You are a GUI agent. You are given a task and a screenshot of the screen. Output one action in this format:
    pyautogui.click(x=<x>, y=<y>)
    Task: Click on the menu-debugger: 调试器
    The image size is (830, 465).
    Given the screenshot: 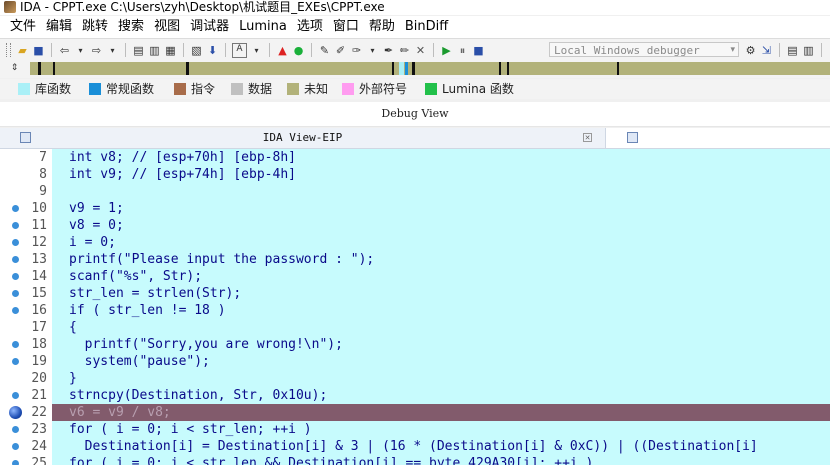 What is the action you would take?
    pyautogui.click(x=209, y=27)
    